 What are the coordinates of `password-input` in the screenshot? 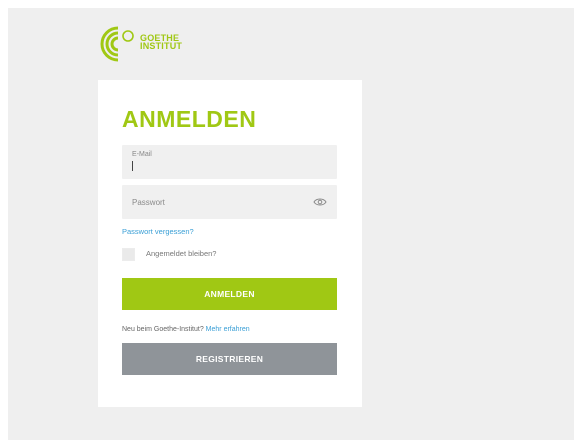 It's located at (229, 202).